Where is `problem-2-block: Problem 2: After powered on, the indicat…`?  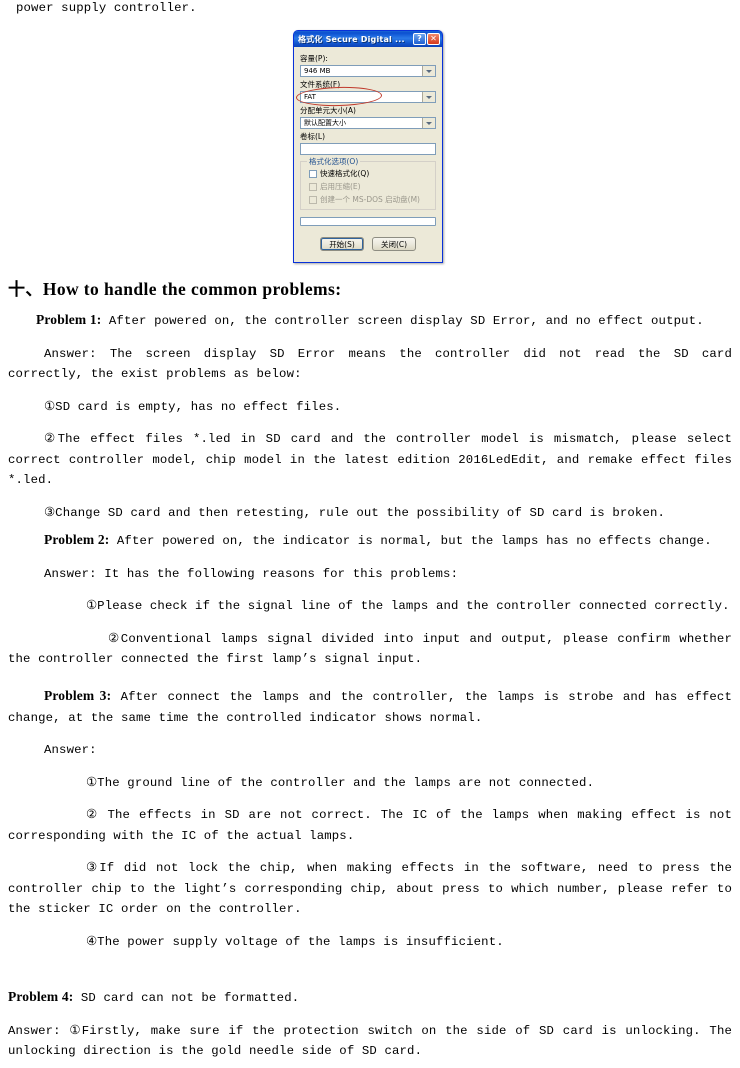
problem-2-block: Problem 2: After powered on, the indicat… is located at coordinates (370, 600).